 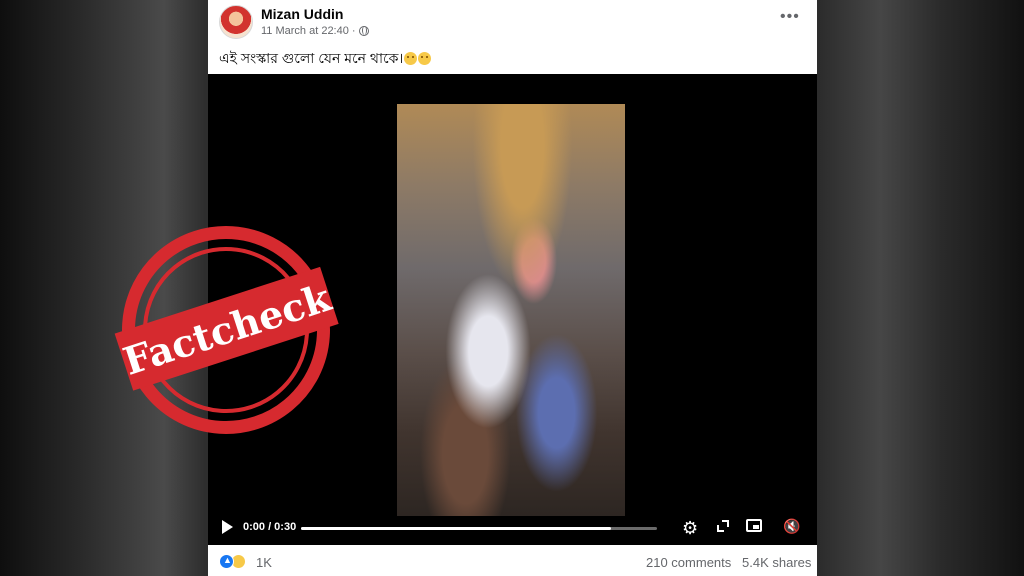 I want to click on post-caption: এই সংস্কার গুলো যেন মনে থাকে।, so click(x=325, y=59).